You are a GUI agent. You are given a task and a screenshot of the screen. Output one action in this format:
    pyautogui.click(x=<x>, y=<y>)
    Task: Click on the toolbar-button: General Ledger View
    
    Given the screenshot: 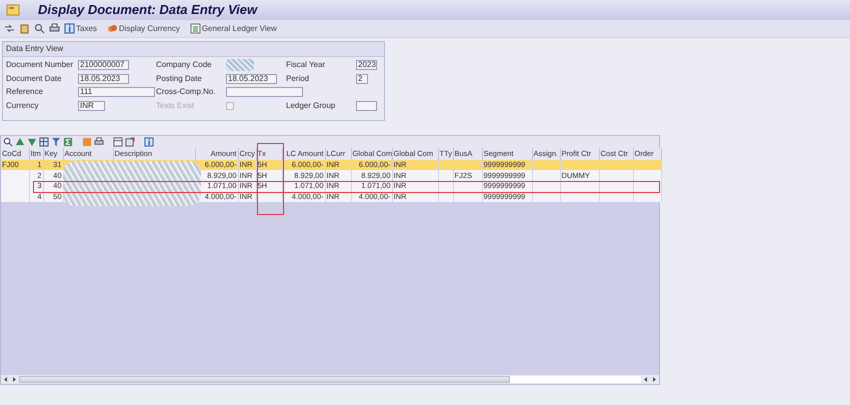 What is the action you would take?
    pyautogui.click(x=236, y=28)
    